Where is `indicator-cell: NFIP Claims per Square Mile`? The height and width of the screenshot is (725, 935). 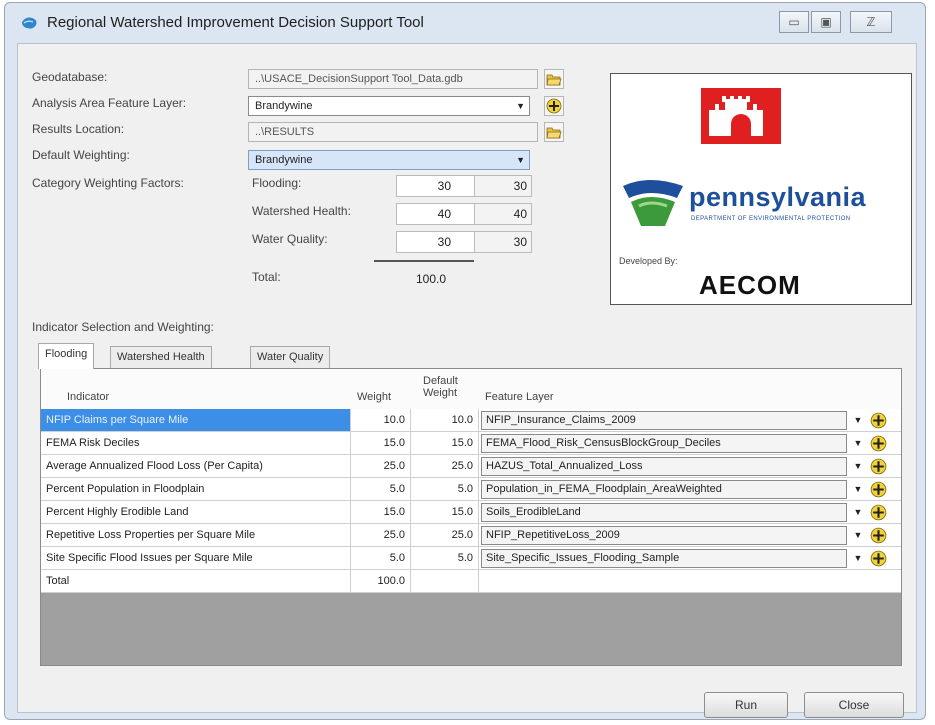 indicator-cell: NFIP Claims per Square Mile is located at coordinates (196, 420).